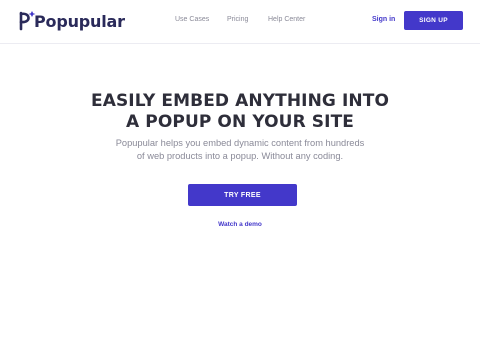  Describe the element at coordinates (433, 20) in the screenshot. I see `sign-up-button: SIGN UP` at that location.